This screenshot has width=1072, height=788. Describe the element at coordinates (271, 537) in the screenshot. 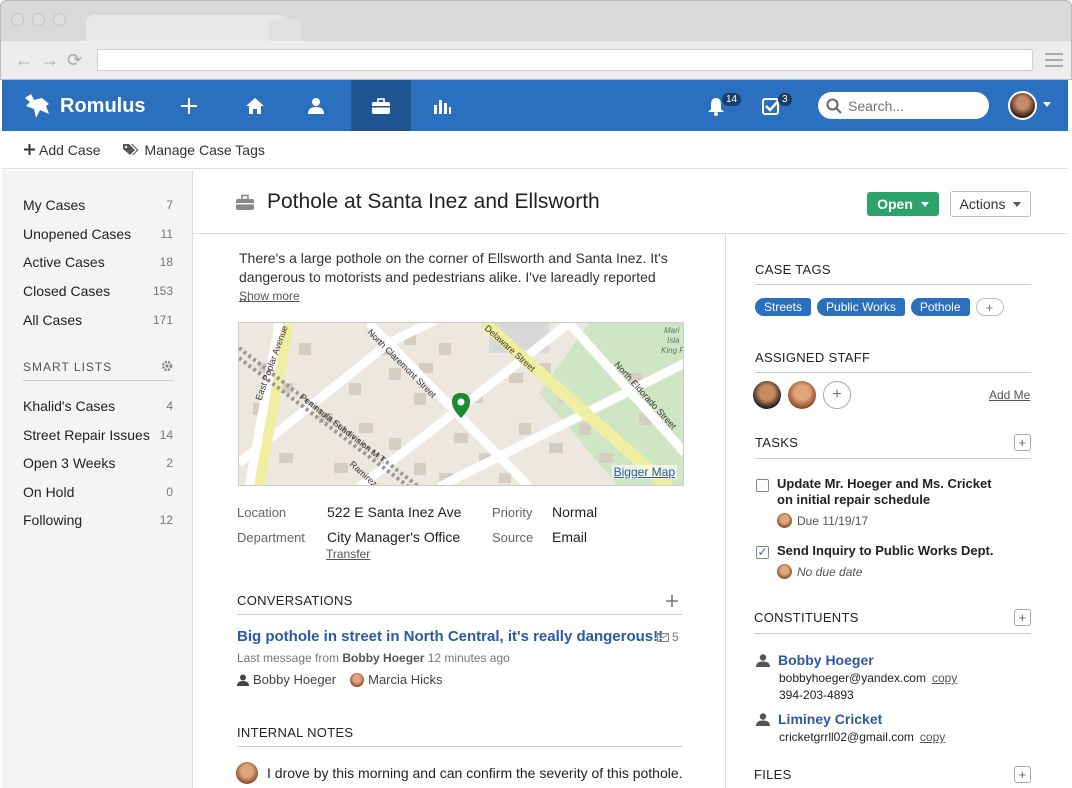

I see `department-label: Department` at that location.